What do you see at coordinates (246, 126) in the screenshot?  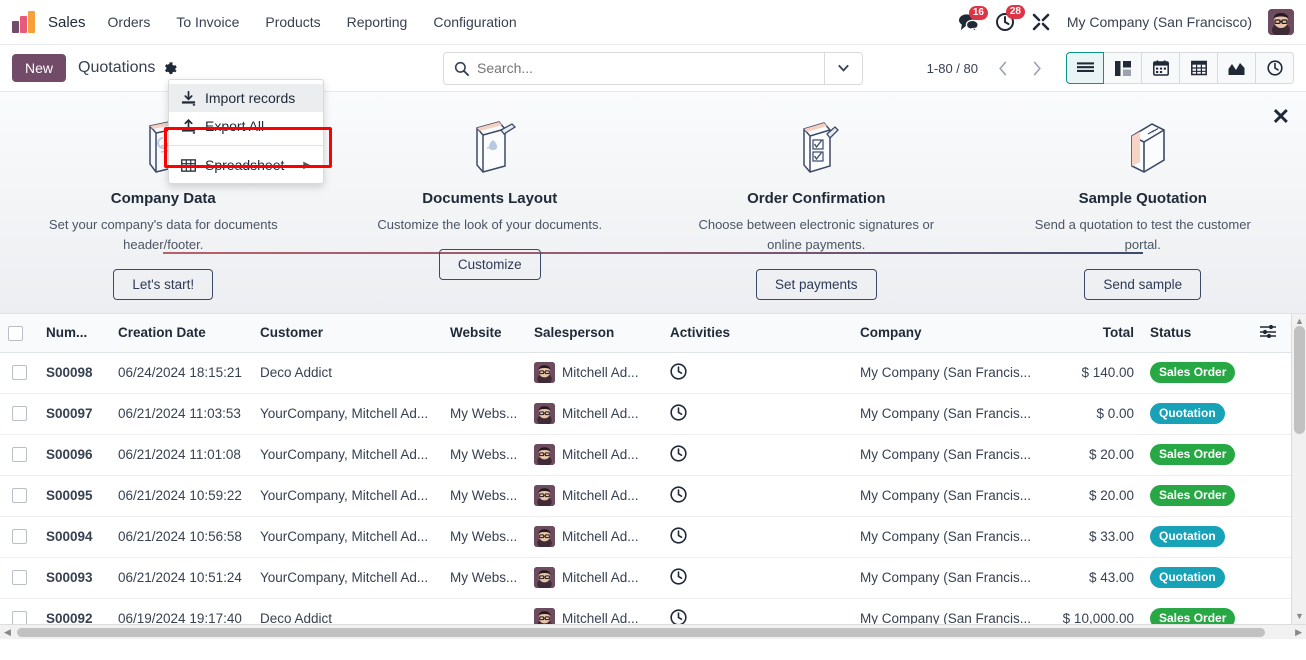 I see `dropdown-item-export-all: Export All` at bounding box center [246, 126].